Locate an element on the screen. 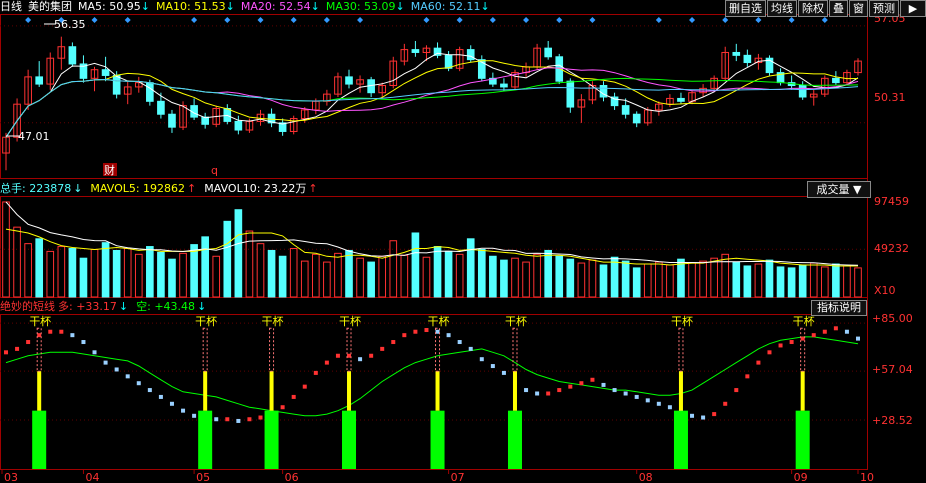 Image resolution: width=926 pixels, height=483 pixels. indicator-axis-mid: +57.04 is located at coordinates (892, 369).